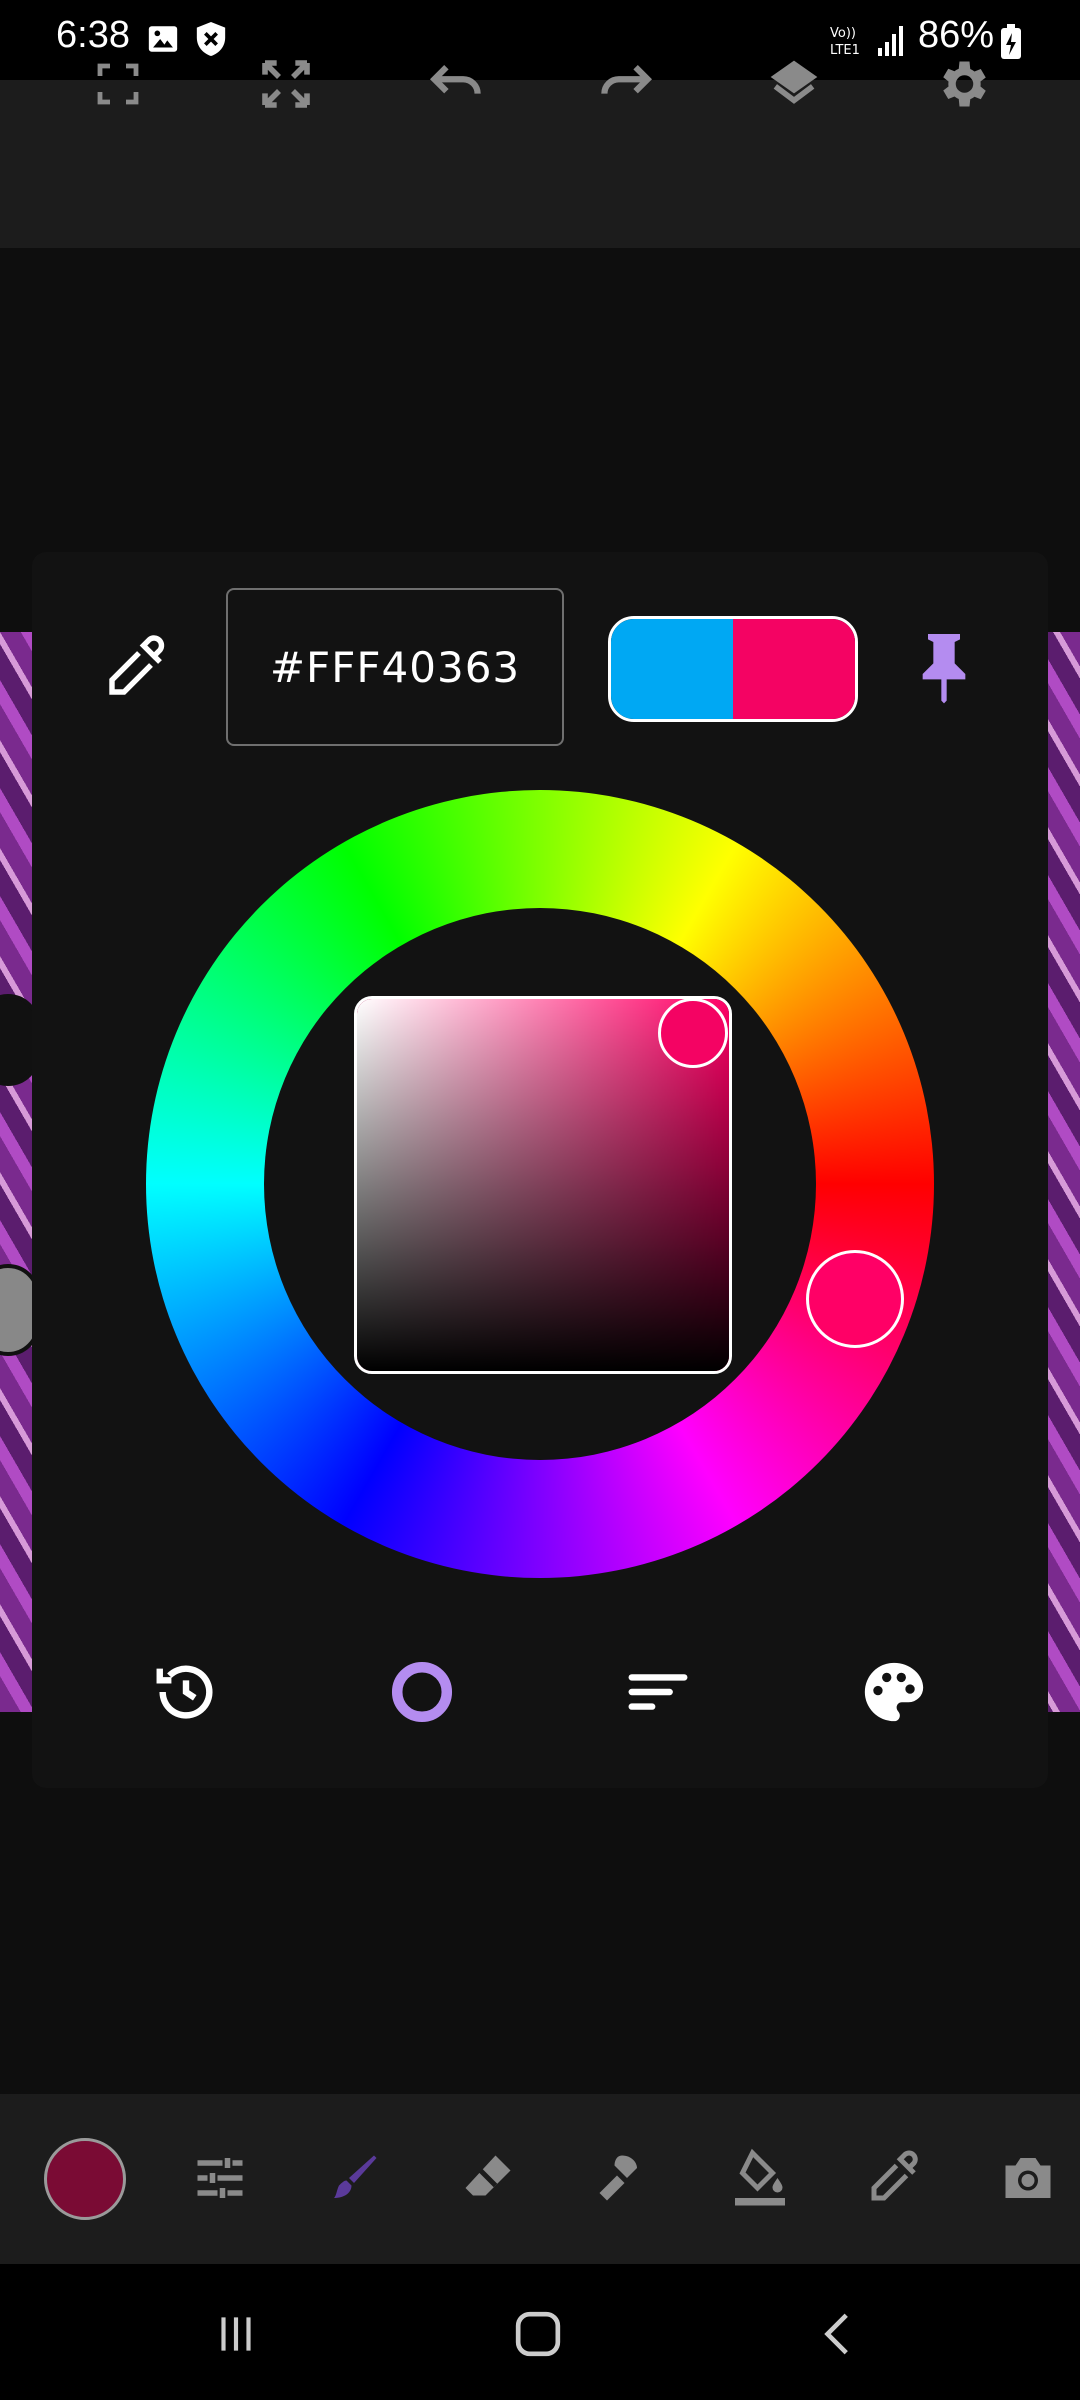  Describe the element at coordinates (136, 668) in the screenshot. I see `eyedropper-icon` at that location.